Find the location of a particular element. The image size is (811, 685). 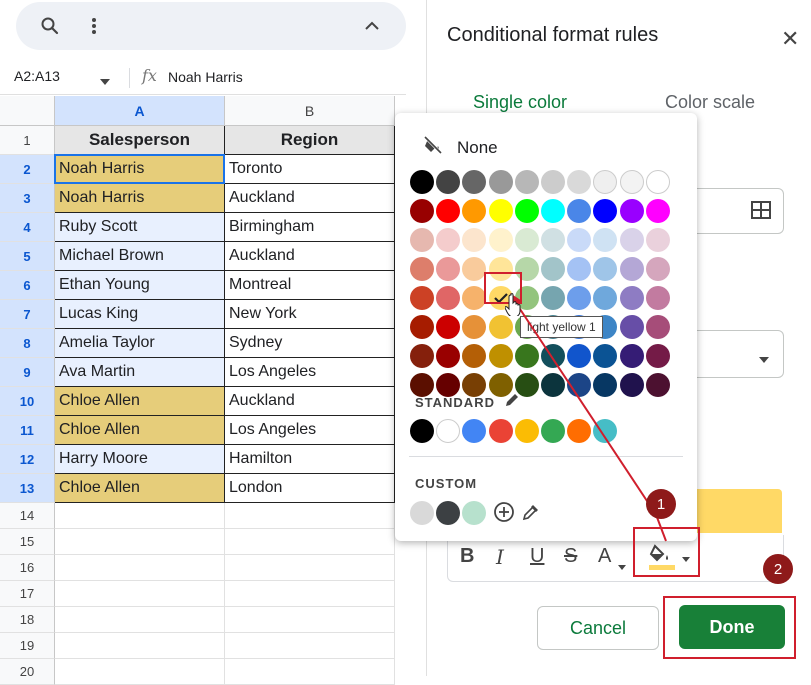

chevron-up-icon is located at coordinates (372, 26).